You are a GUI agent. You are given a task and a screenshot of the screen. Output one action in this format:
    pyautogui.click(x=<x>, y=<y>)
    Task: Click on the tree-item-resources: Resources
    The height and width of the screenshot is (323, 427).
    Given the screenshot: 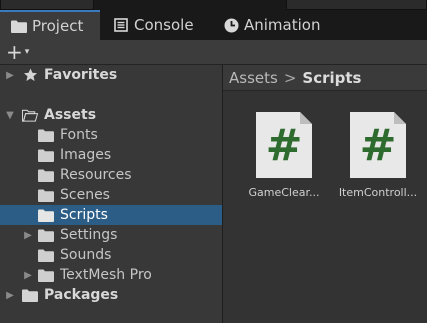 What is the action you would take?
    pyautogui.click(x=111, y=175)
    